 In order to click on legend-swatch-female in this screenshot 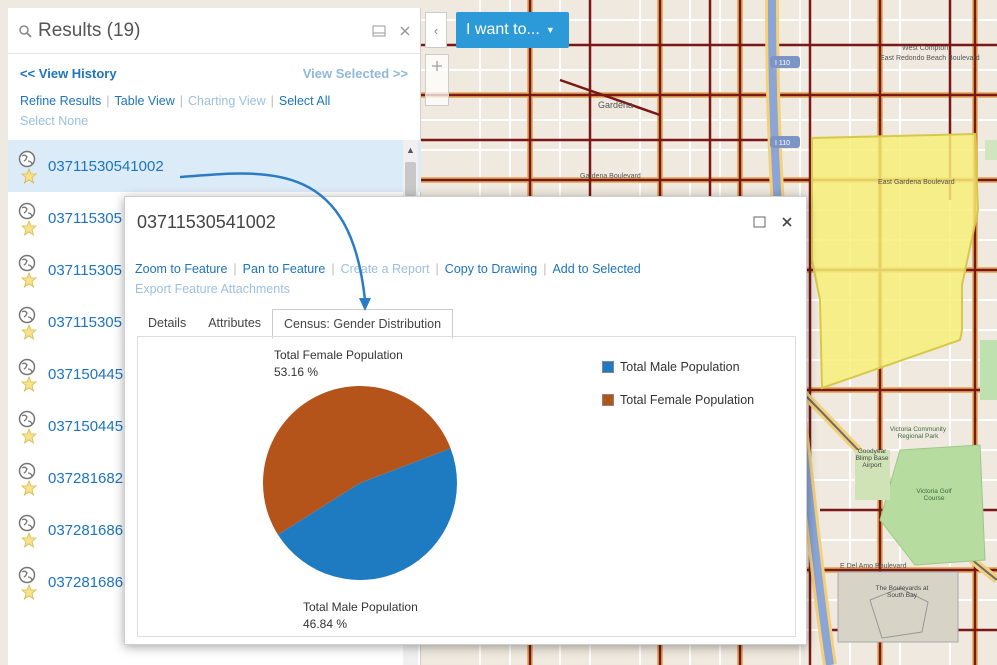, I will do `click(608, 400)`.